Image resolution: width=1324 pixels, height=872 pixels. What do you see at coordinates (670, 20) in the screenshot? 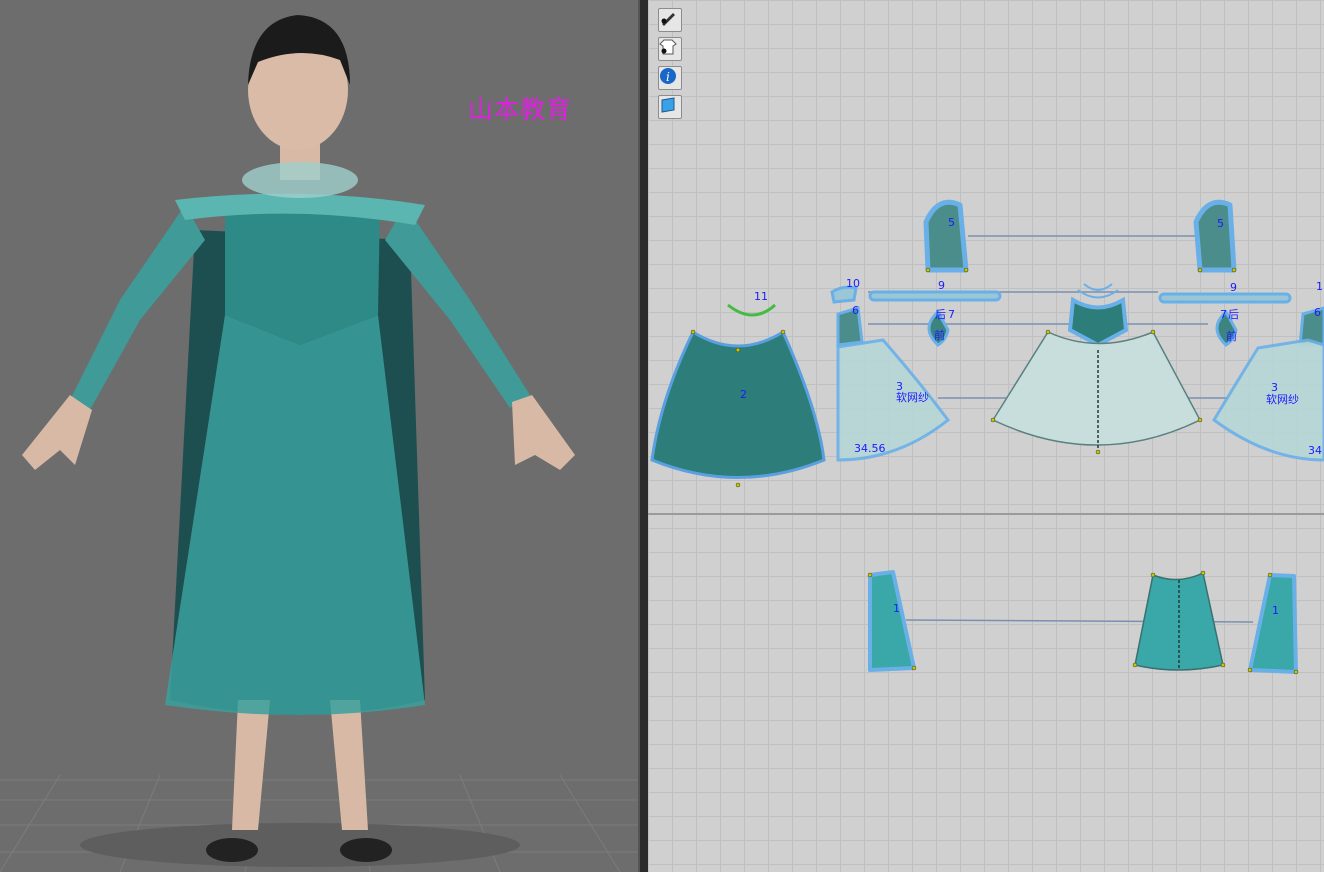
I see `pen-eye-icon` at bounding box center [670, 20].